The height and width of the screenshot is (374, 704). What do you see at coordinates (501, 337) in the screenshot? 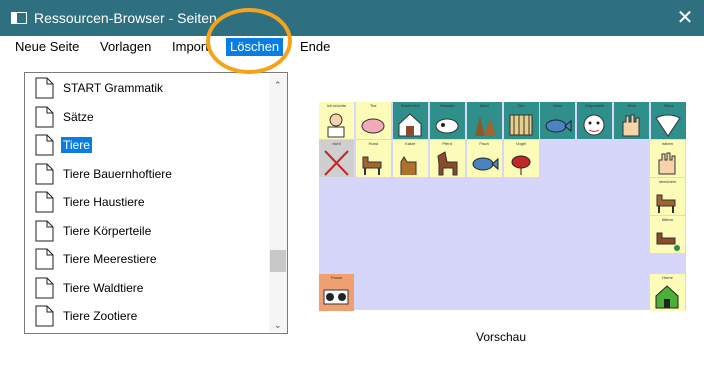
I see `preview-label: Vorschau` at bounding box center [501, 337].